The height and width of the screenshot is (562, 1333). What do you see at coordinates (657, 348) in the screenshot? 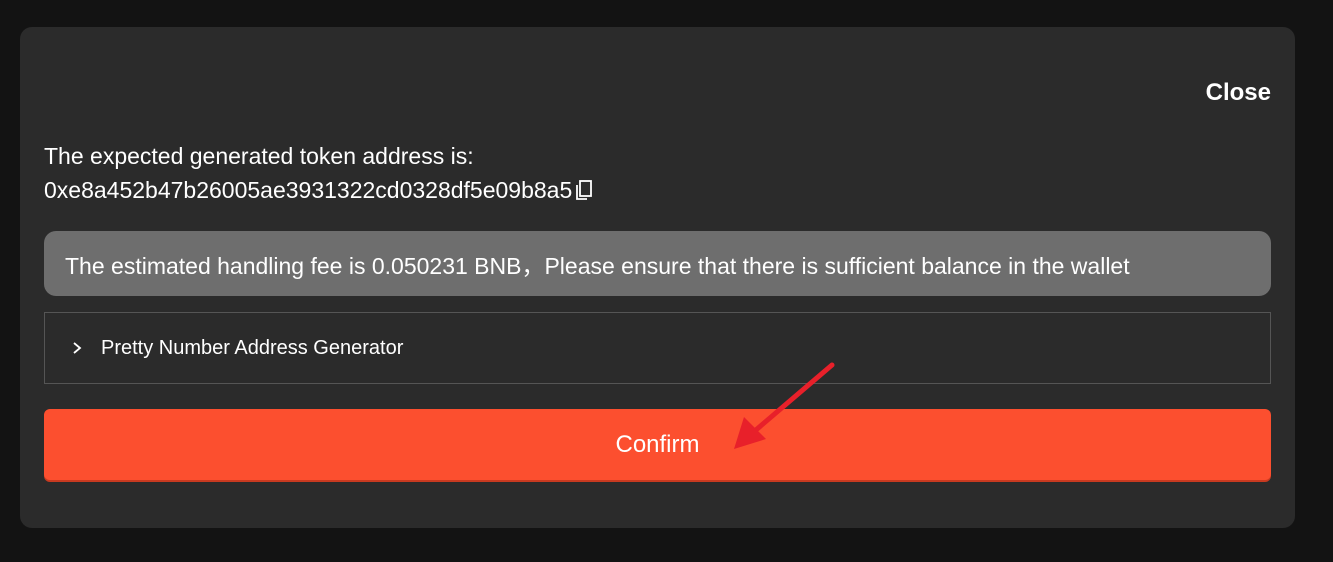
I see `pretty-address-generator-toggle: Pretty Number Address Generator` at bounding box center [657, 348].